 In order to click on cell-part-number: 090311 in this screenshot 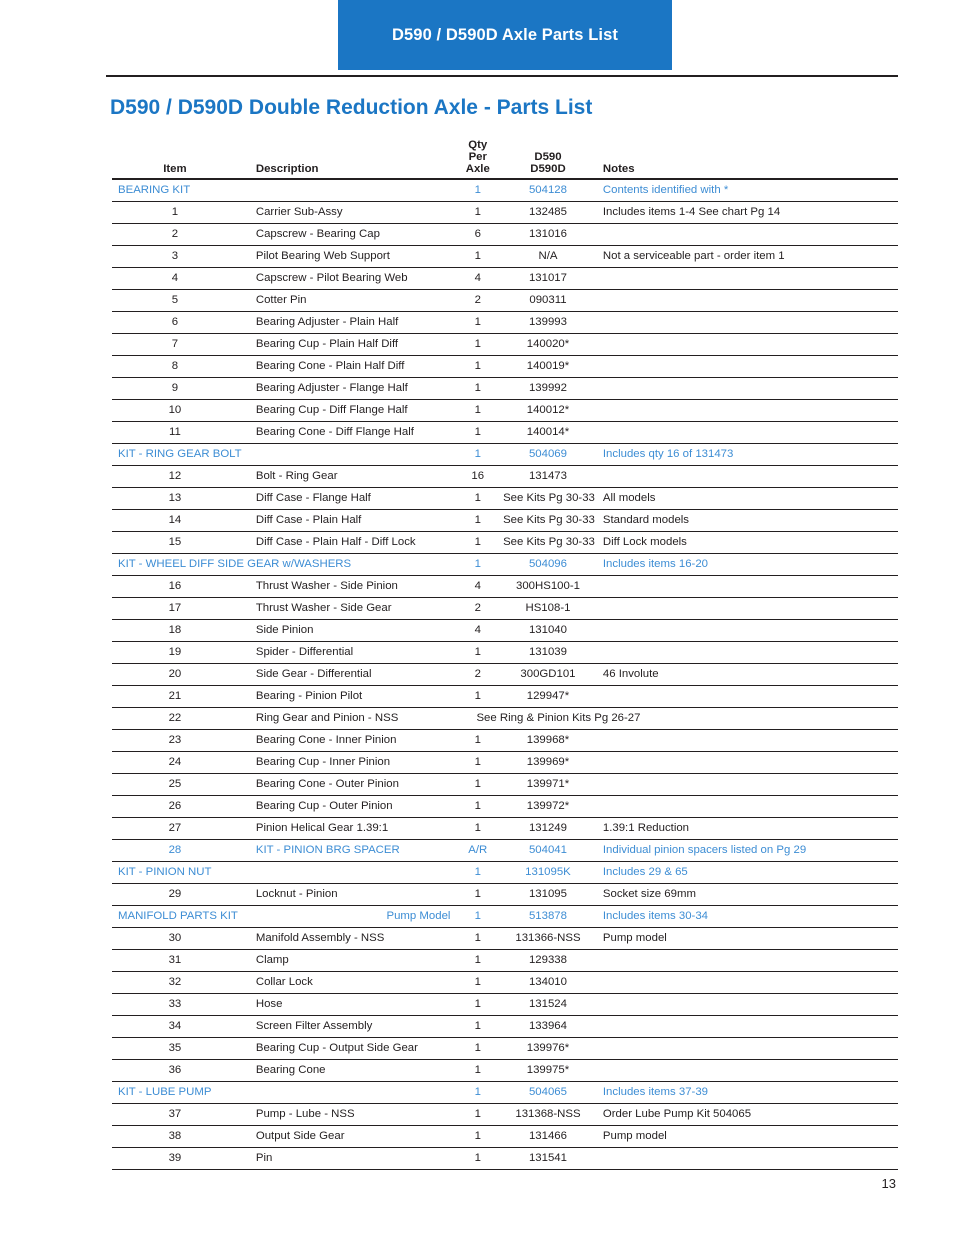, I will do `click(548, 301)`.